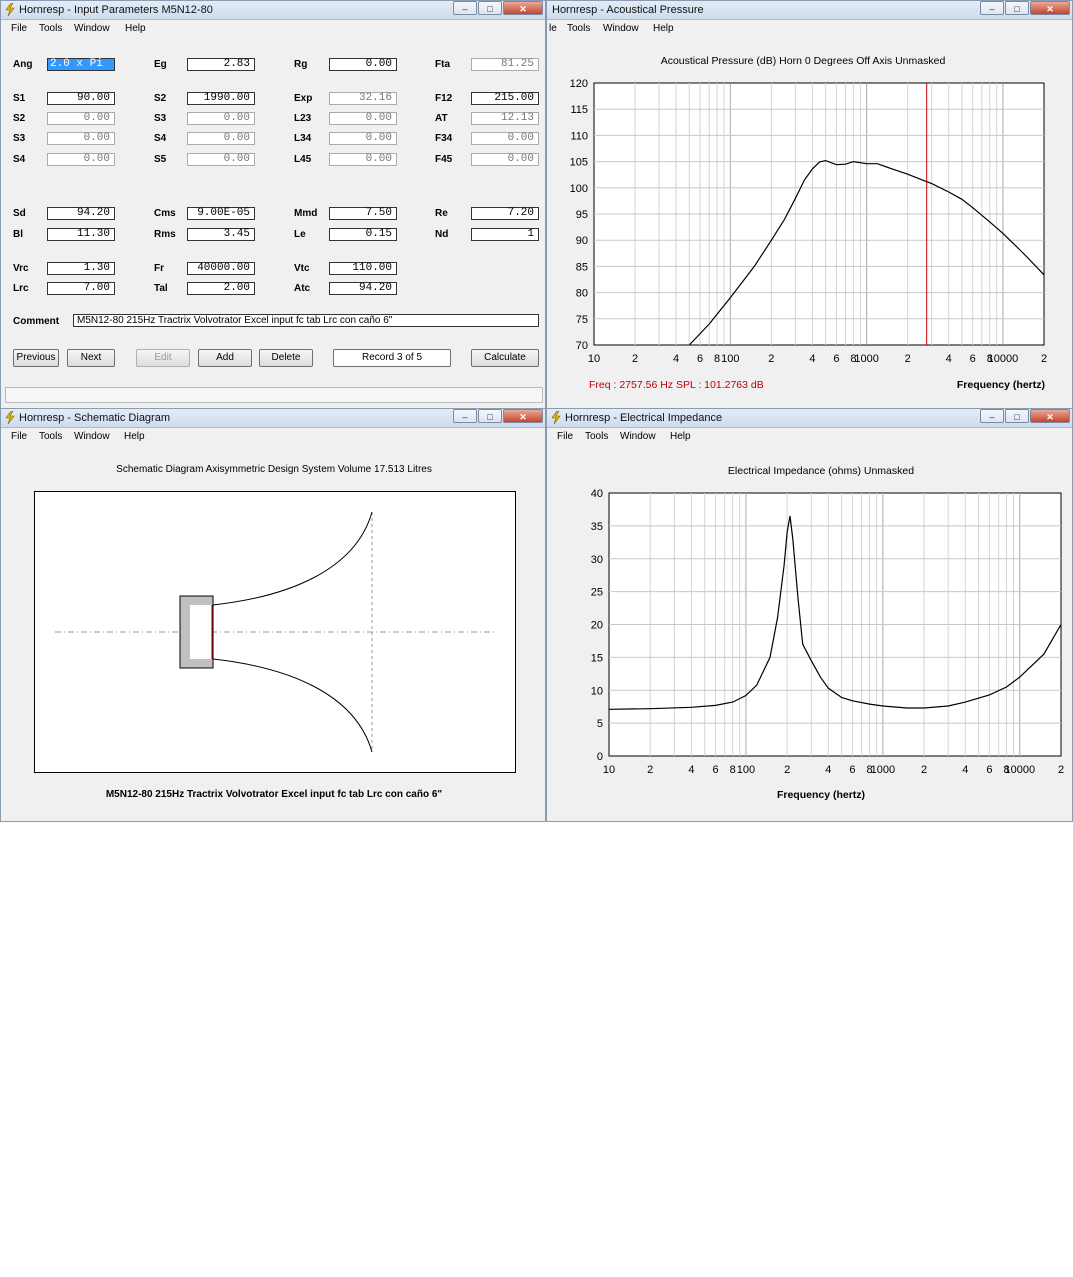 The height and width of the screenshot is (1277, 1073). What do you see at coordinates (221, 268) in the screenshot?
I see `param-field: 40000.00` at bounding box center [221, 268].